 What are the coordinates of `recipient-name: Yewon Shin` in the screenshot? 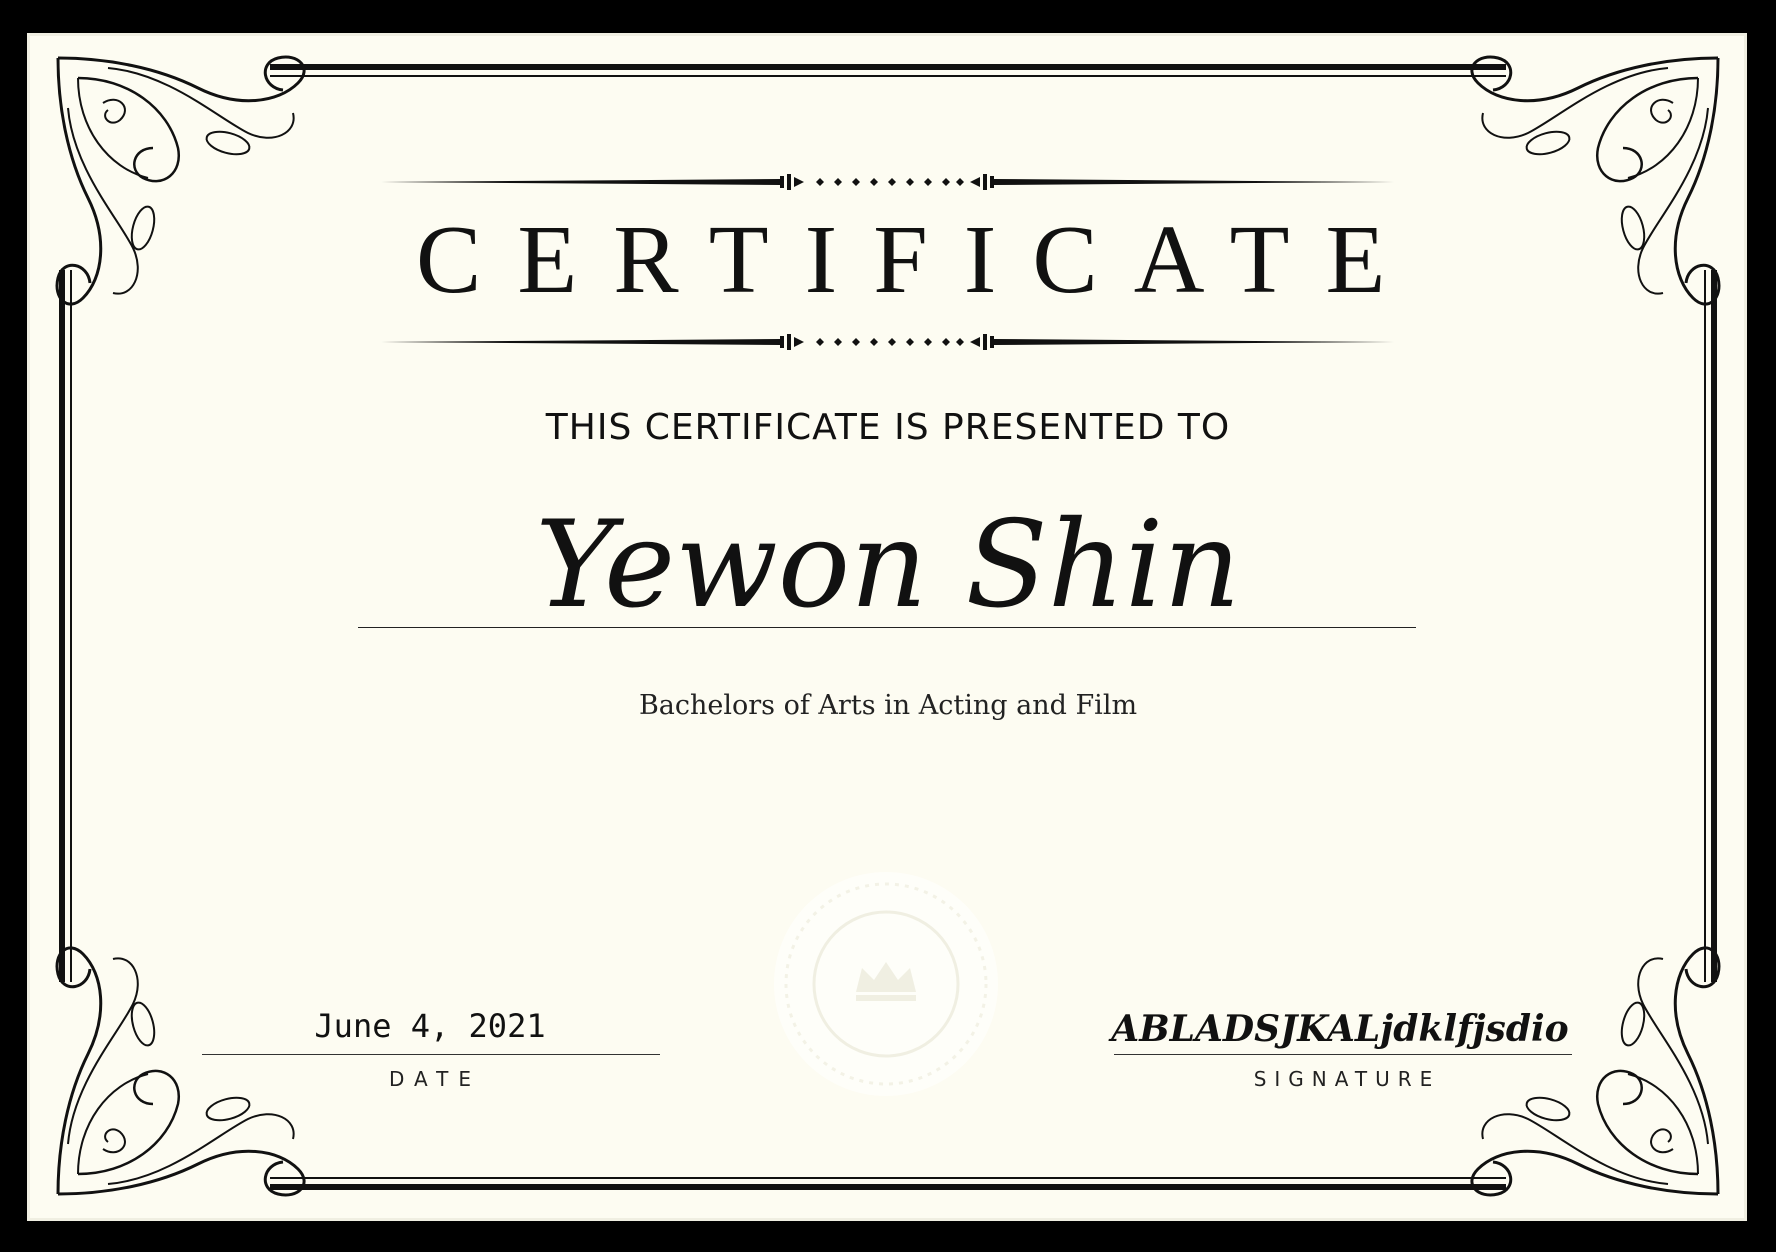 It's located at (888, 565).